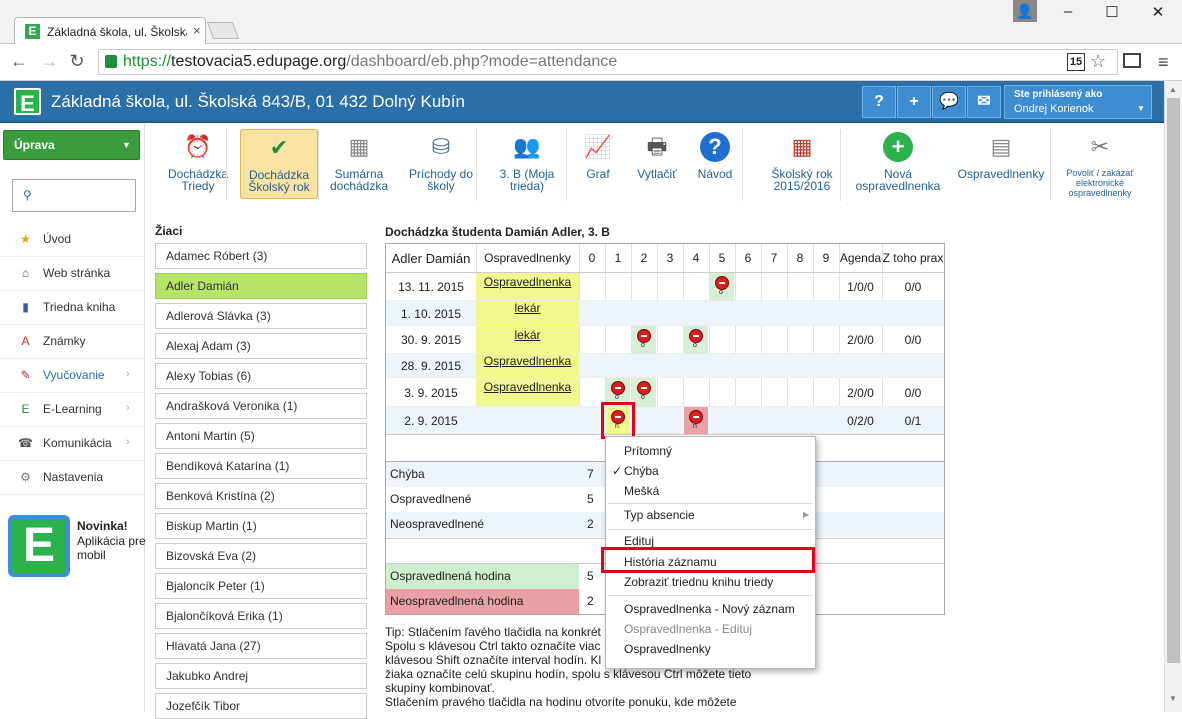 The width and height of the screenshot is (1182, 719). Describe the element at coordinates (1158, 13) in the screenshot. I see `close-window-button: ✕` at that location.